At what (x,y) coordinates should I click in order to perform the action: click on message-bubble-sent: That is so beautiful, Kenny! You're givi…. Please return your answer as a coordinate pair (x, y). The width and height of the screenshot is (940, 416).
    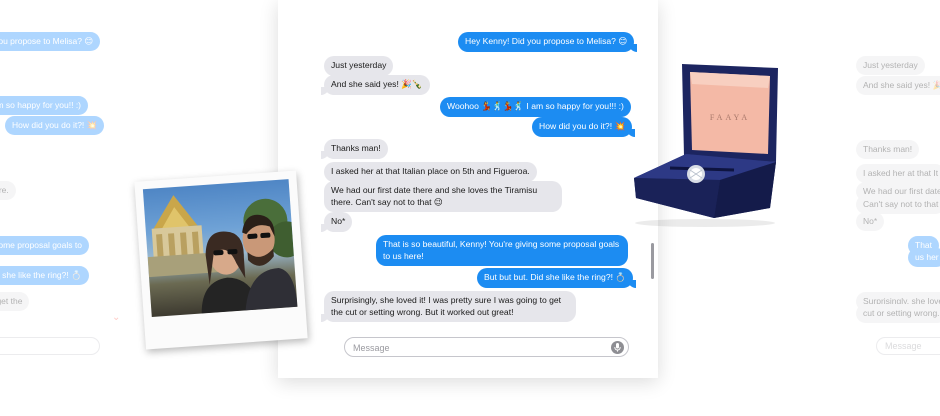
    Looking at the image, I should click on (502, 250).